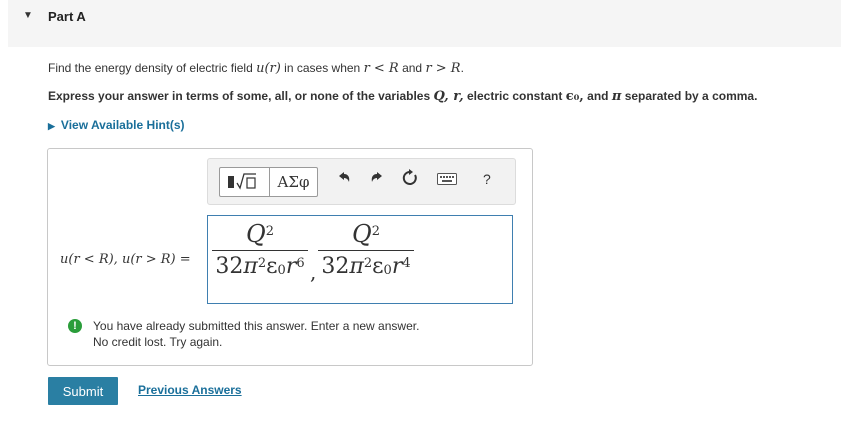 The width and height of the screenshot is (841, 423). Describe the element at coordinates (443, 68) in the screenshot. I see `question-cond2: r > R` at that location.